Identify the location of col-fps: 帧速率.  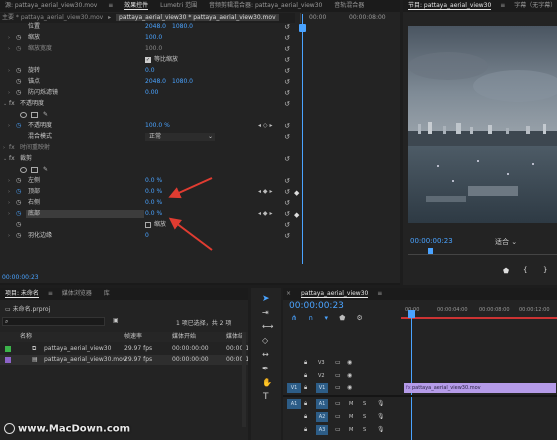
(133, 337).